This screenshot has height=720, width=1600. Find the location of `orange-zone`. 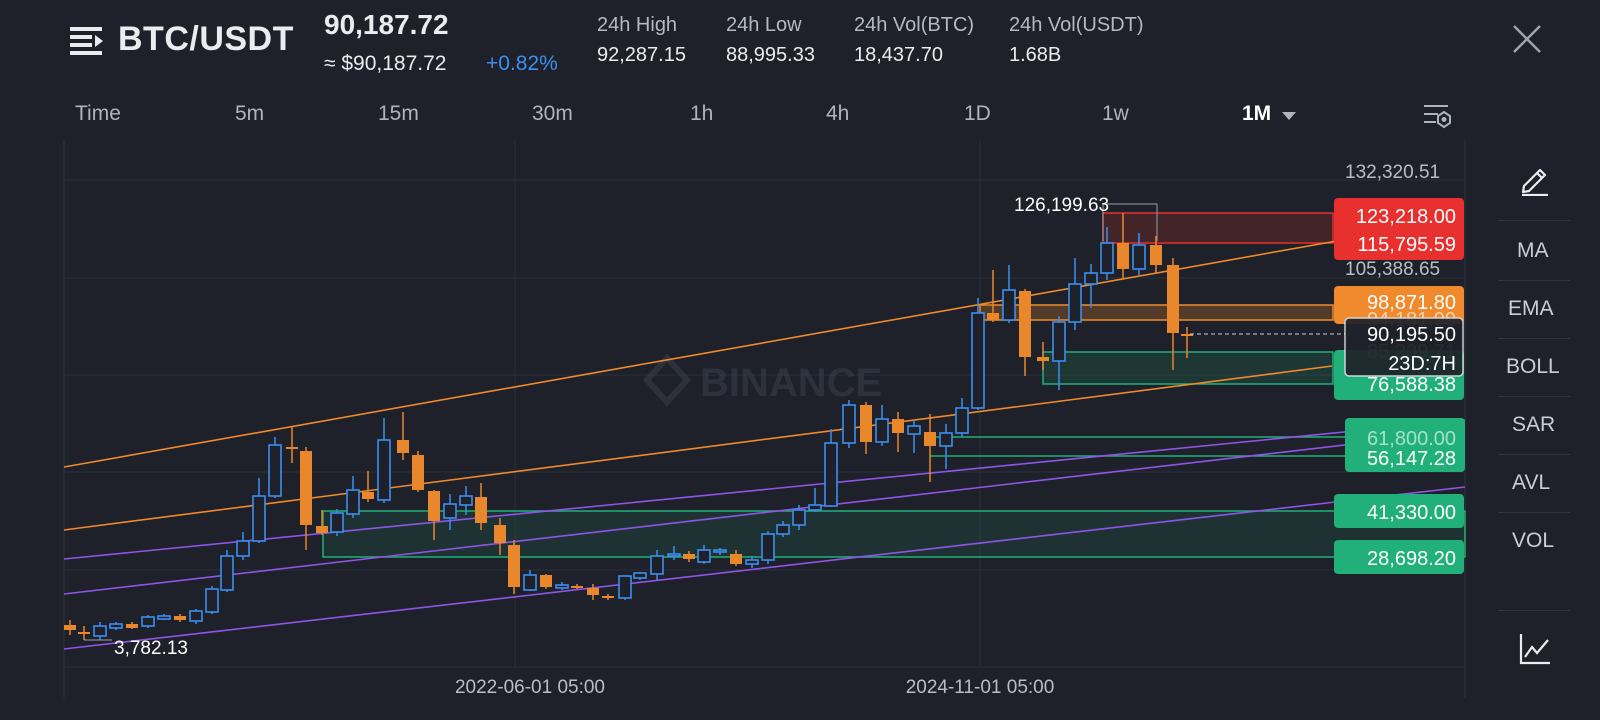

orange-zone is located at coordinates (1156, 312).